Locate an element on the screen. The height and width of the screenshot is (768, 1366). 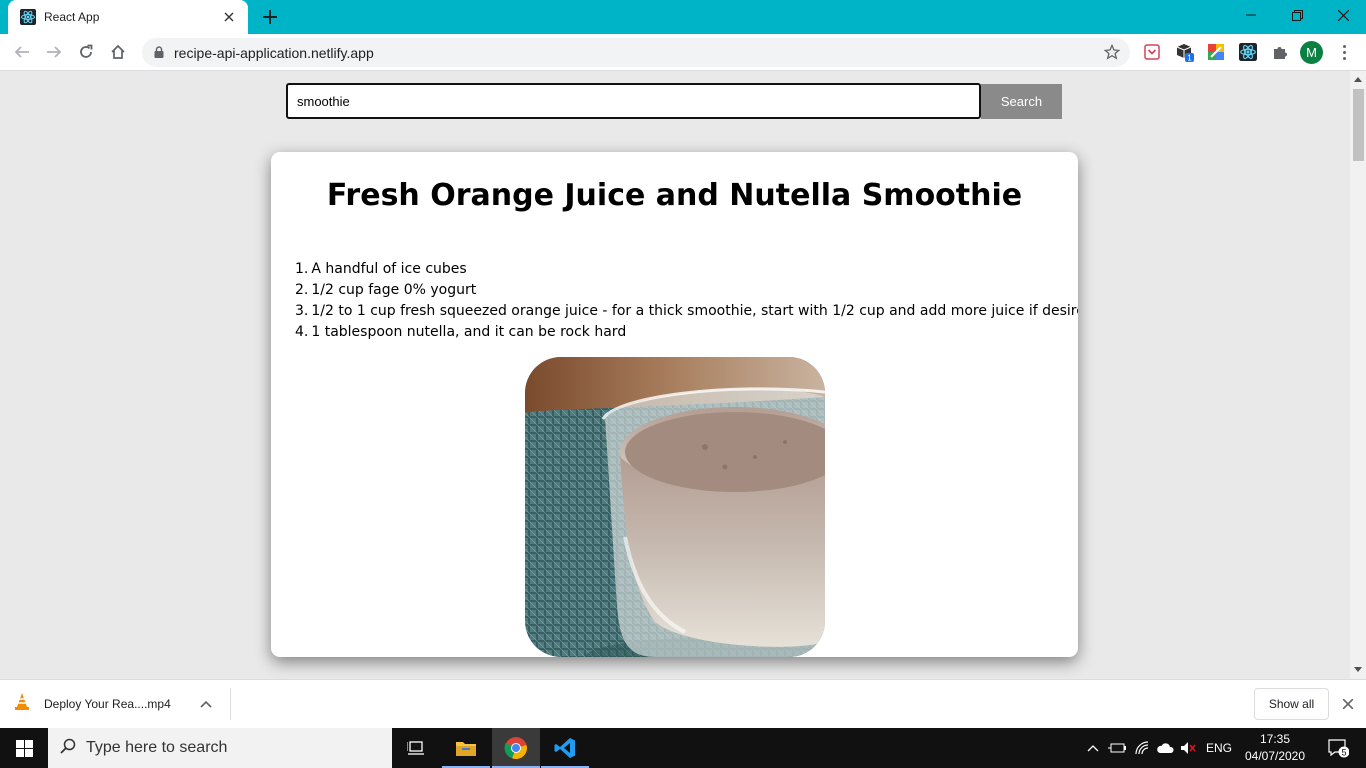
clock: 17:35 04/07/2020 is located at coordinates (1275, 748).